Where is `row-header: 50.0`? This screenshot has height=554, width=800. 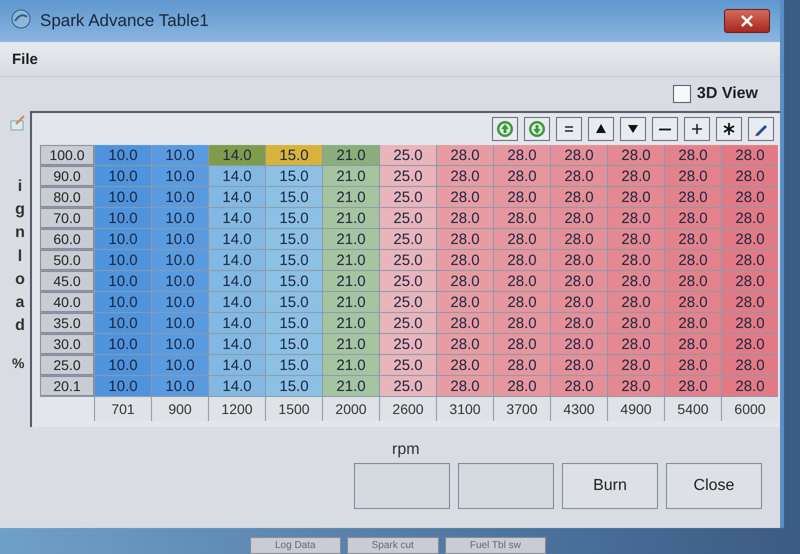 row-header: 50.0 is located at coordinates (67, 260).